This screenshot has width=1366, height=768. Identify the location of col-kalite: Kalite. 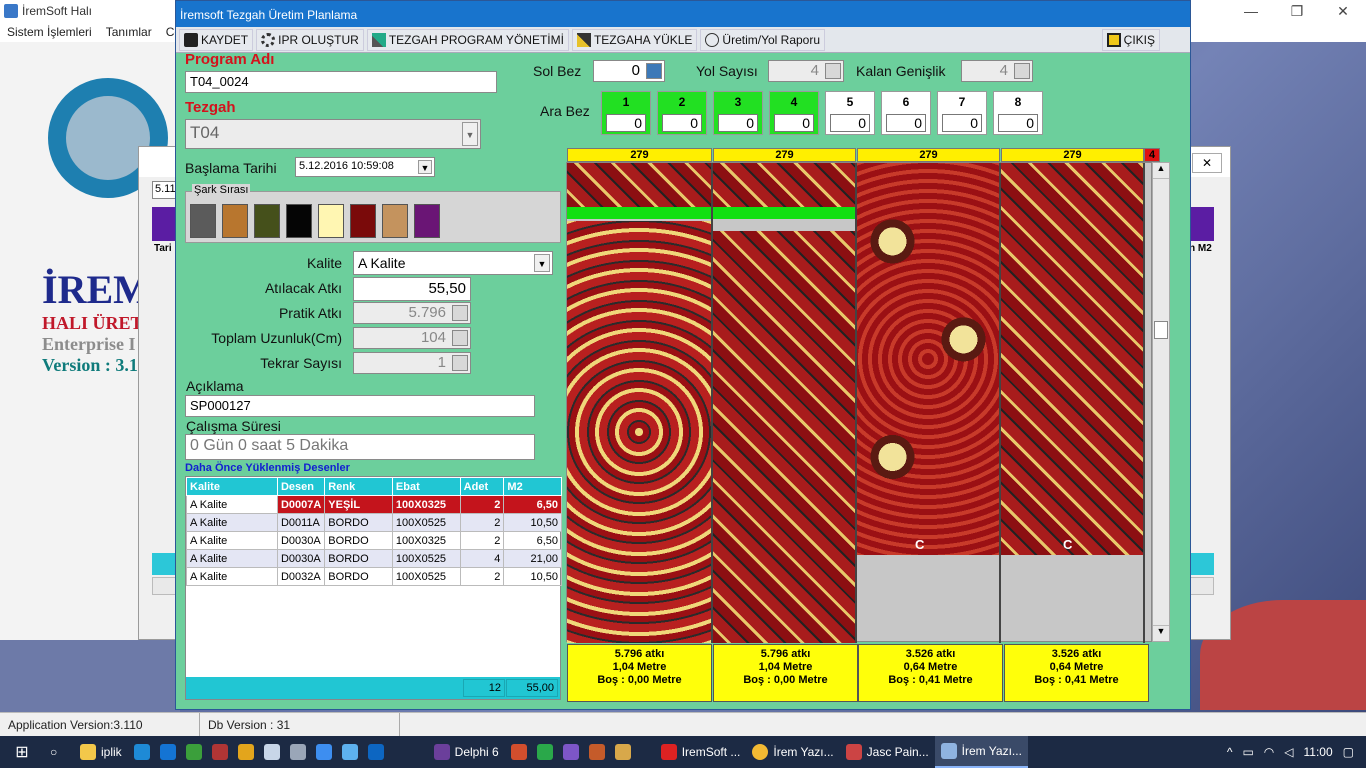
(232, 486).